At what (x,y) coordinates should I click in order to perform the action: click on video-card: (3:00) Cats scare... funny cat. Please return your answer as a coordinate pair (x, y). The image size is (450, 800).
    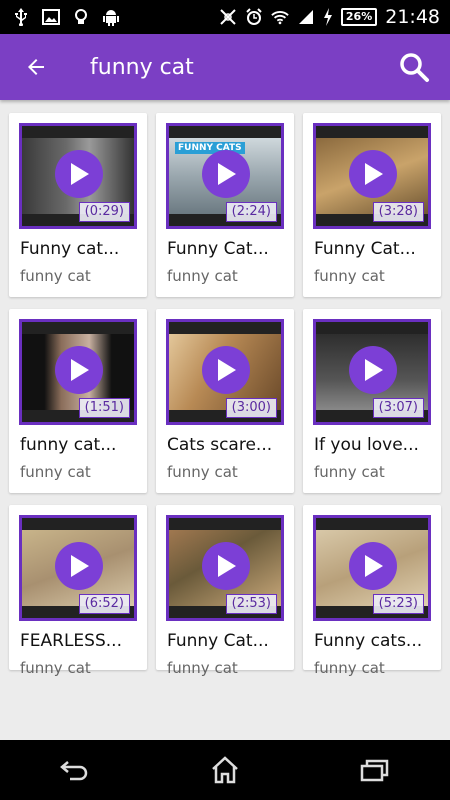
    Looking at the image, I should click on (225, 401).